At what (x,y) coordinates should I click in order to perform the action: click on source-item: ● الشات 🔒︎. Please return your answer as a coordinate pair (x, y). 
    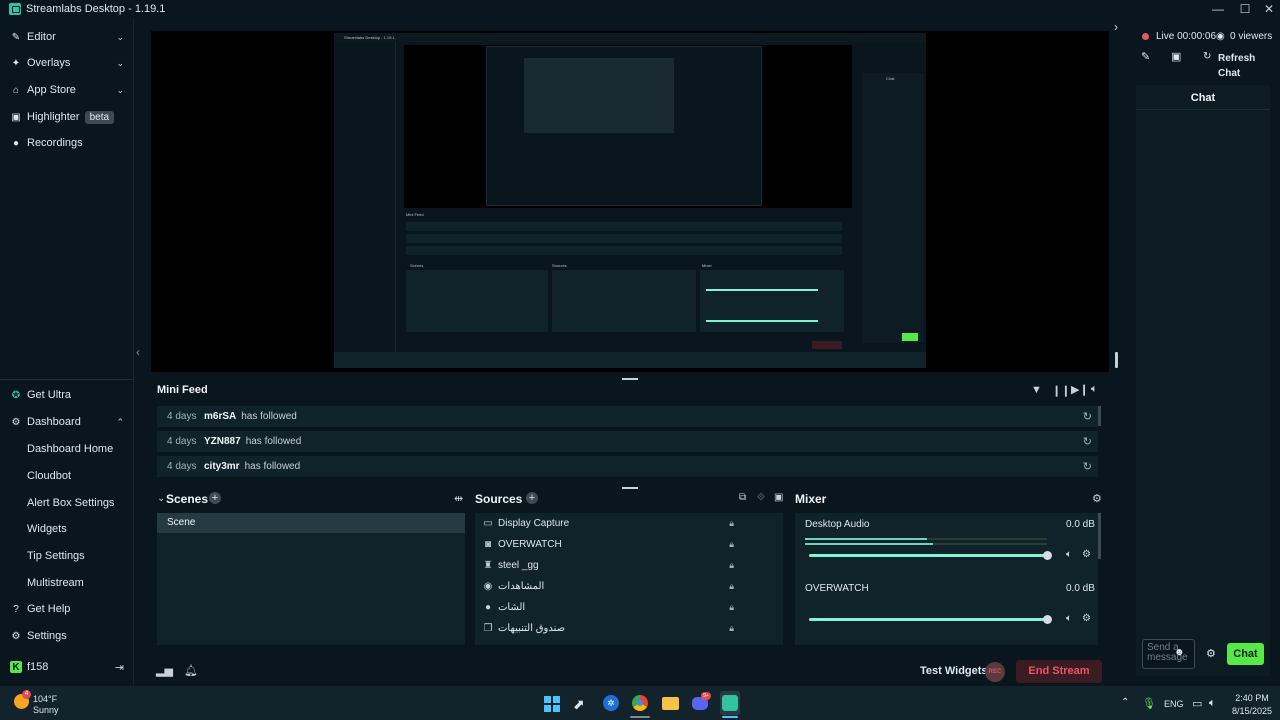
    Looking at the image, I should click on (617, 607).